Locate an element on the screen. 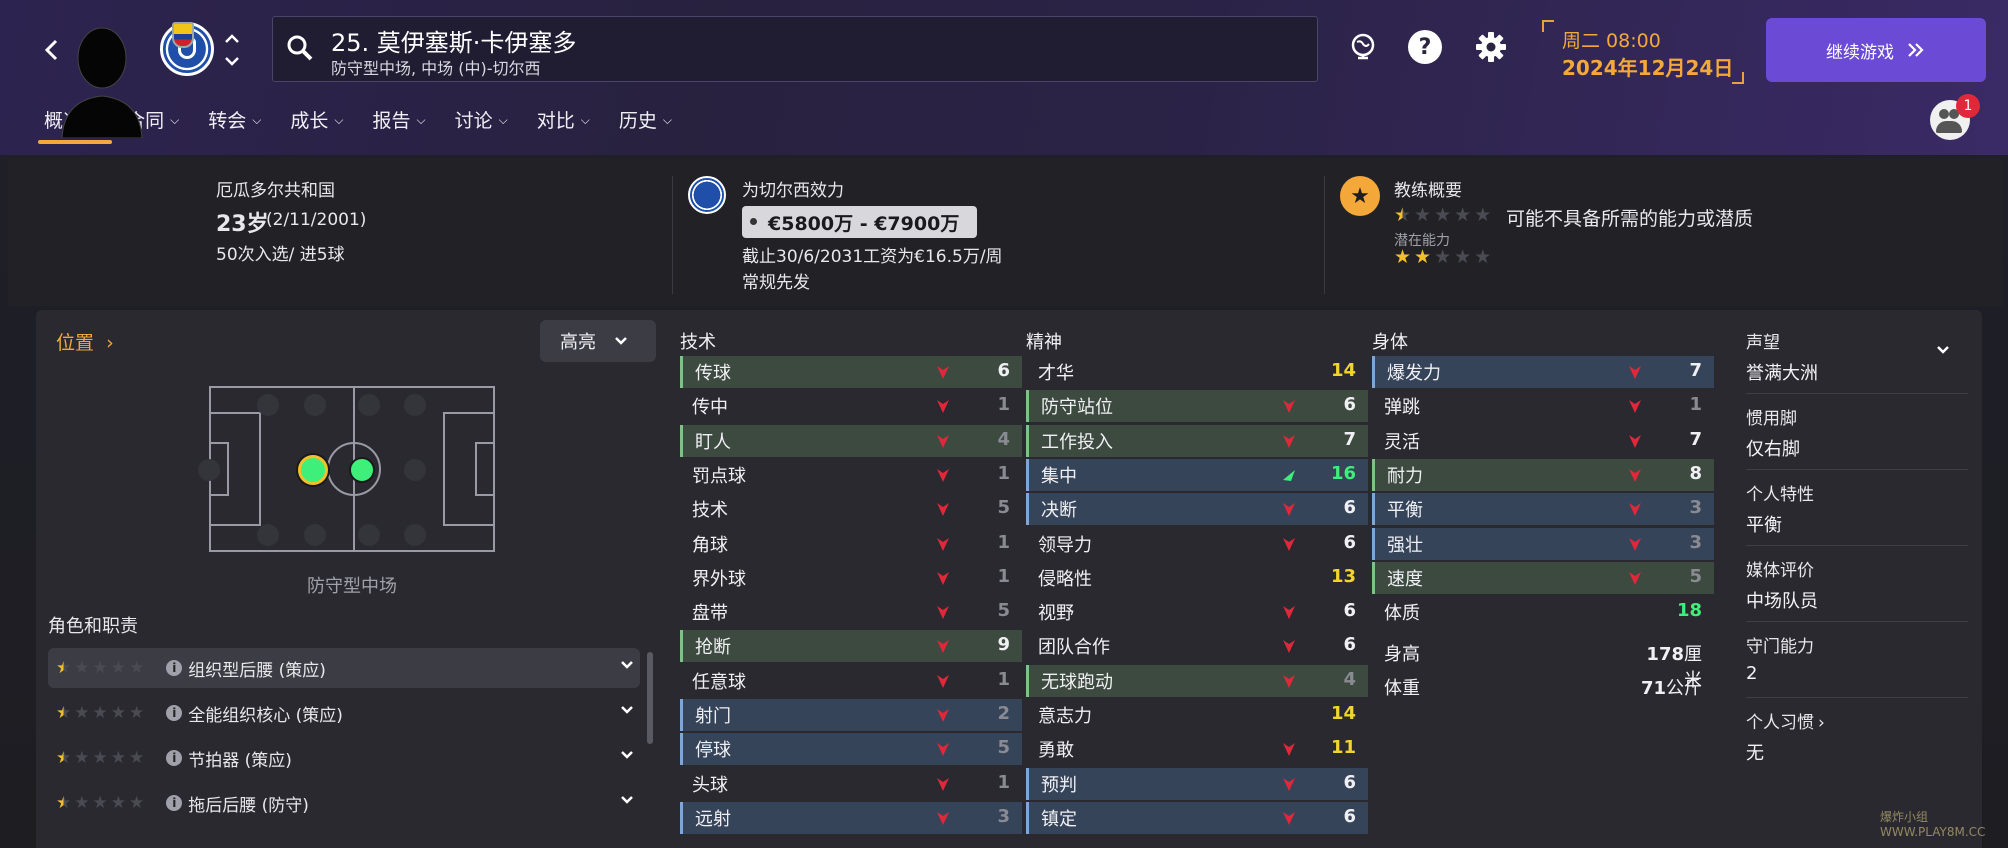 The image size is (2008, 848). attribute-row: 领导力 6 is located at coordinates (1197, 544).